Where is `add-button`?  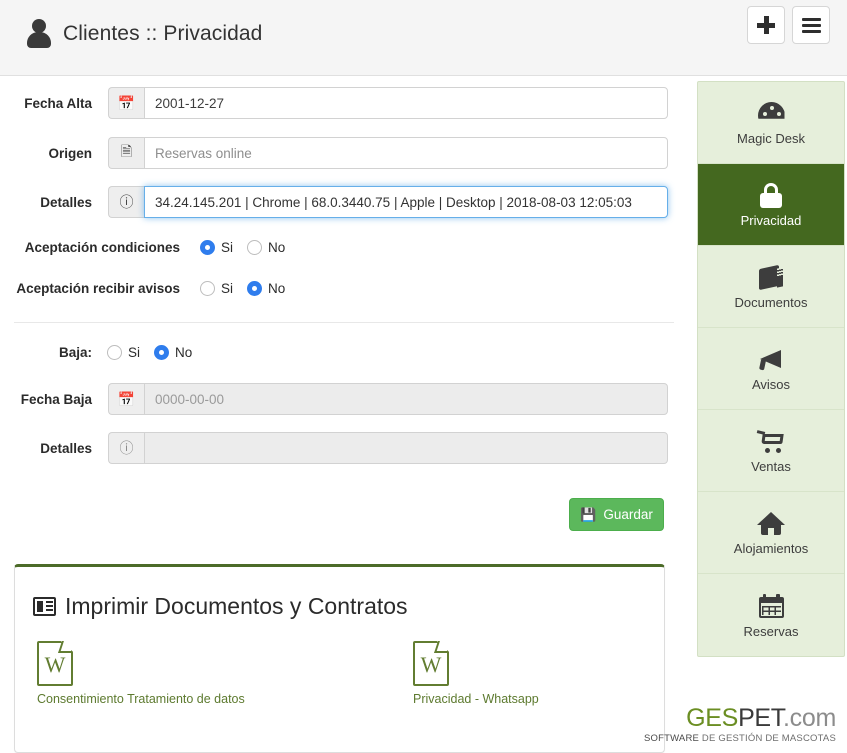 add-button is located at coordinates (766, 25).